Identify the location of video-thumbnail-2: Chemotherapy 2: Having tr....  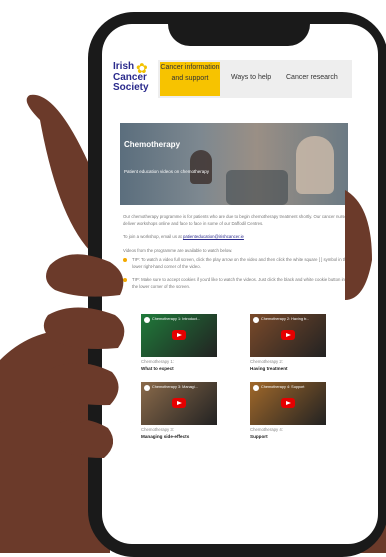
(288, 335).